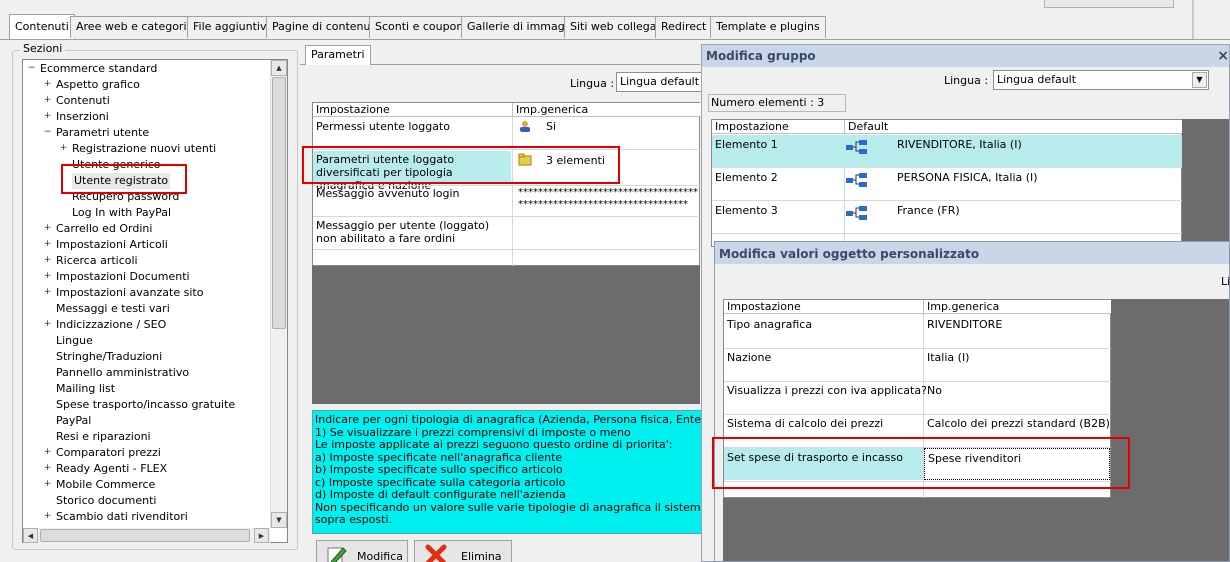  What do you see at coordinates (1223, 56) in the screenshot?
I see `close-icon: ×` at bounding box center [1223, 56].